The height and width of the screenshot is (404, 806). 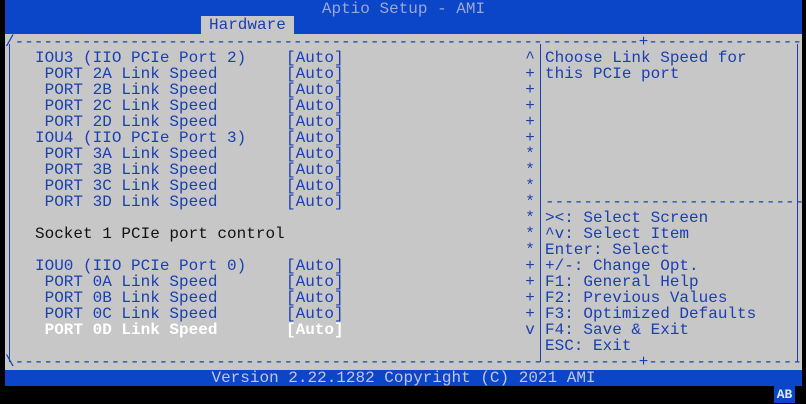 I want to click on top-bar: Aptio Setup - AMI Hardware, so click(x=403, y=17).